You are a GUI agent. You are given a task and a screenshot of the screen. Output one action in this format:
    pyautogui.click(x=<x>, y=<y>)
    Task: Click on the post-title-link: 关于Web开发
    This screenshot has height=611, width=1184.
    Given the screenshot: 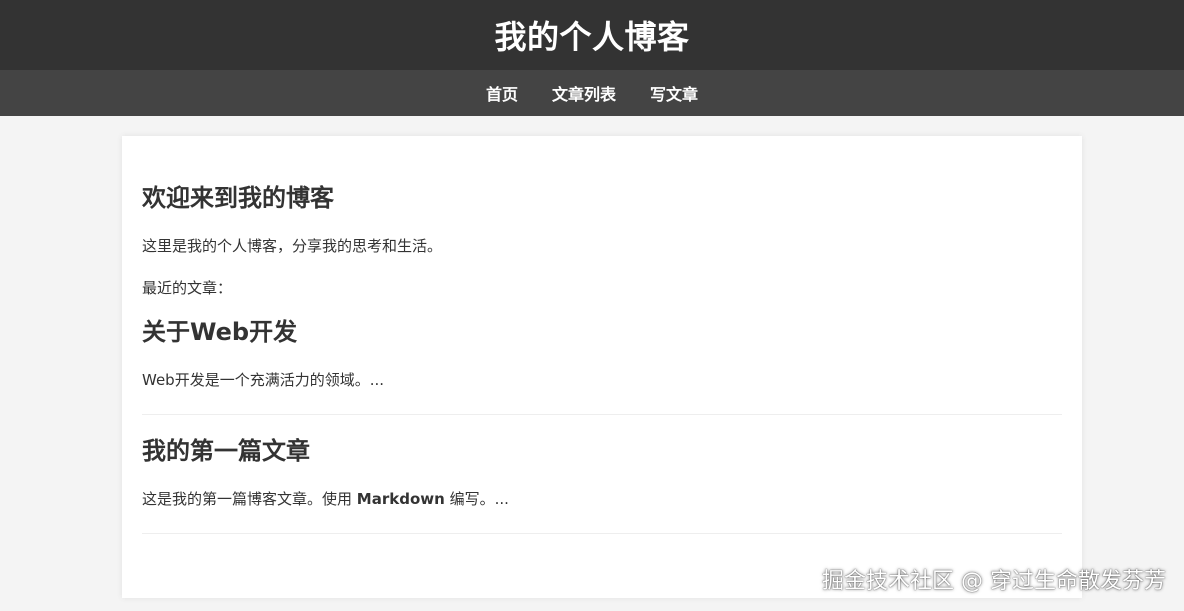 What is the action you would take?
    pyautogui.click(x=602, y=332)
    